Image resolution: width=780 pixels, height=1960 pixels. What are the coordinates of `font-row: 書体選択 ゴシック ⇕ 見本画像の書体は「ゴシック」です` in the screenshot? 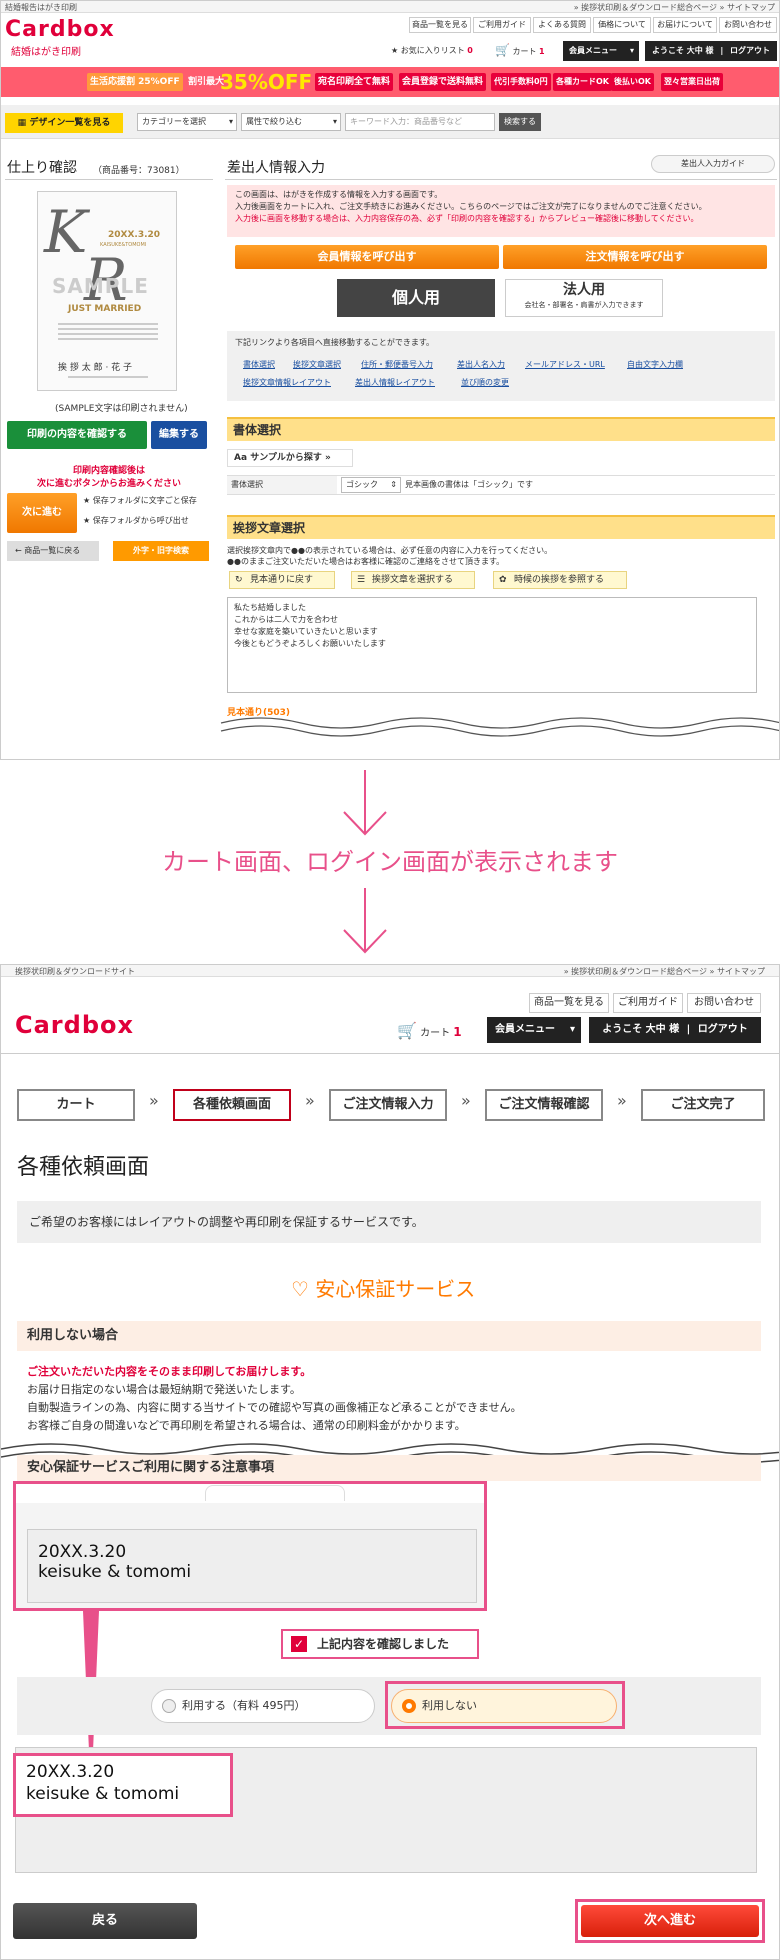 It's located at (501, 485).